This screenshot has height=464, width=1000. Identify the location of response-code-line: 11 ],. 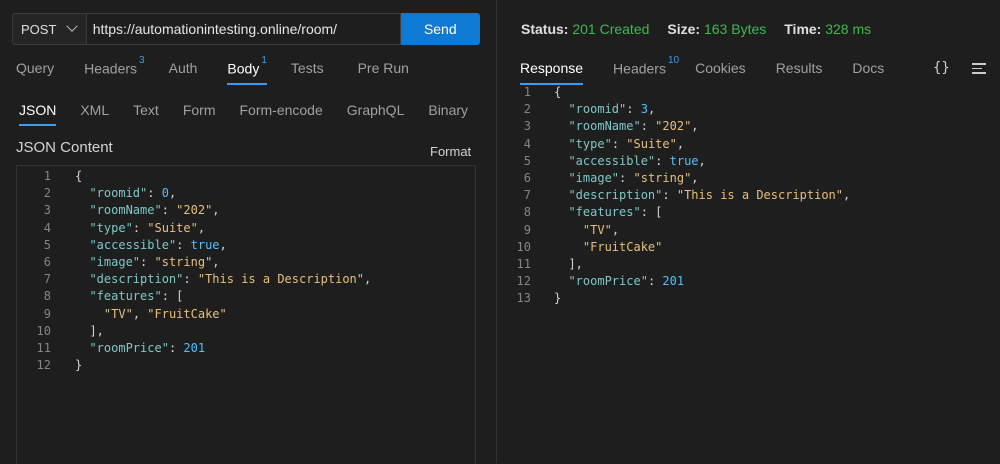
(677, 264).